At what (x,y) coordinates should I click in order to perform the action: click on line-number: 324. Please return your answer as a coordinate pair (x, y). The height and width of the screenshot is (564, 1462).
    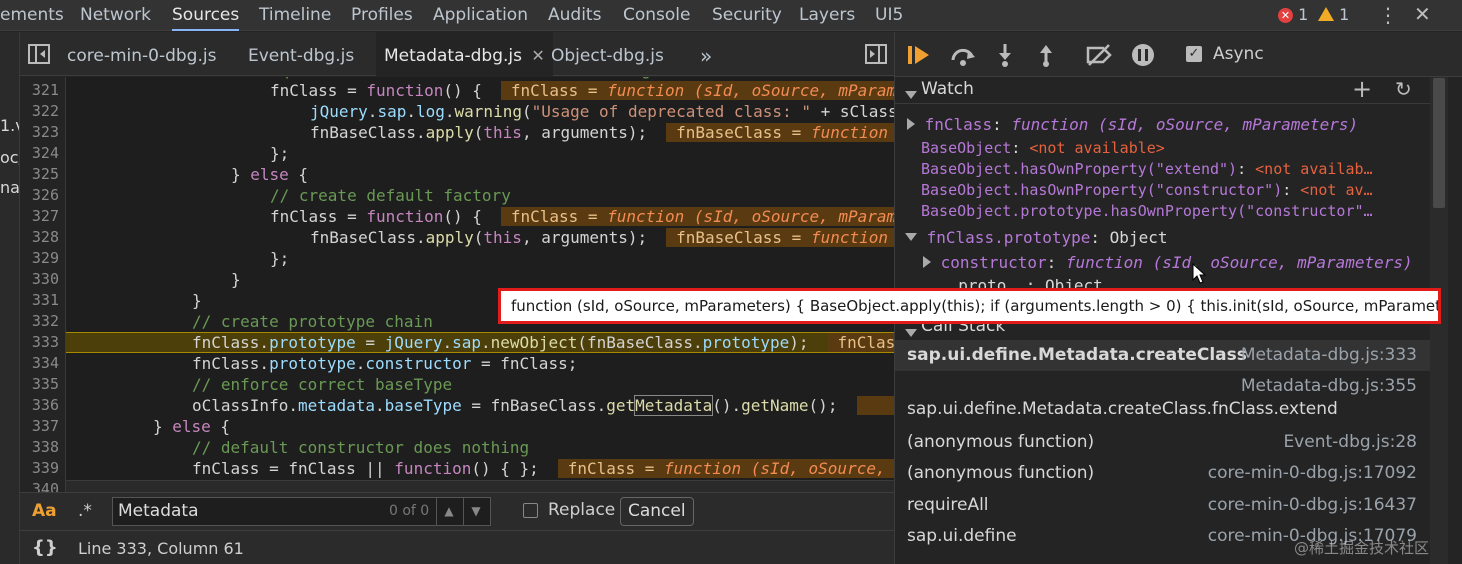
    Looking at the image, I should click on (39, 153).